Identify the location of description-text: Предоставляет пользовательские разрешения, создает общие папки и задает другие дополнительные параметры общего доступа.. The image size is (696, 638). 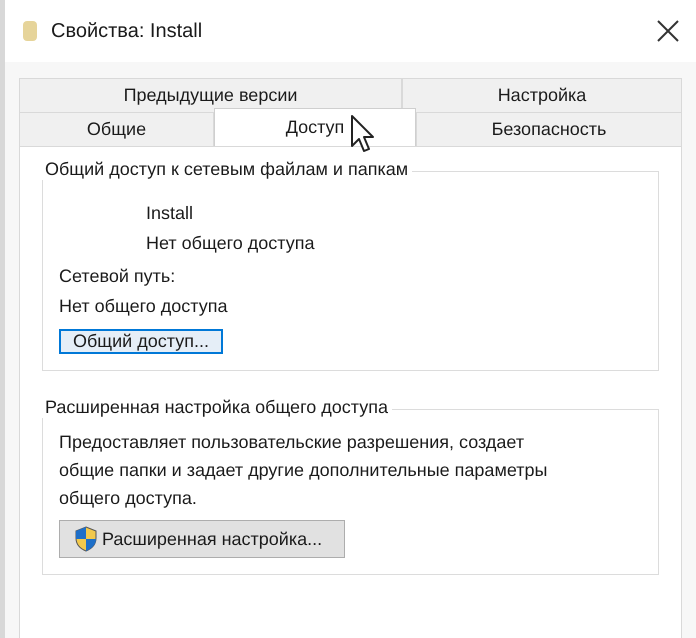
(303, 470).